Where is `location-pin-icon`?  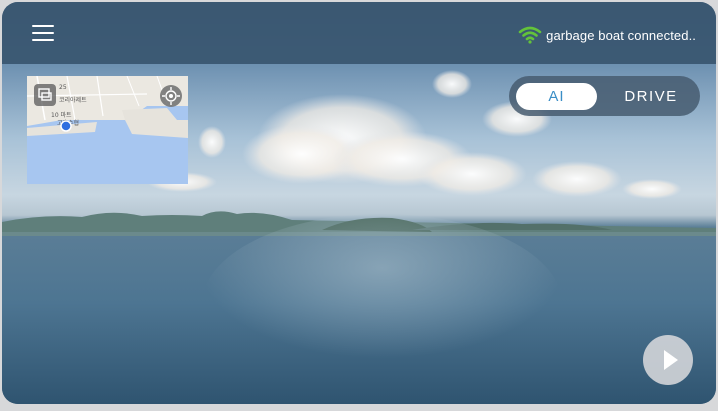 location-pin-icon is located at coordinates (66, 126).